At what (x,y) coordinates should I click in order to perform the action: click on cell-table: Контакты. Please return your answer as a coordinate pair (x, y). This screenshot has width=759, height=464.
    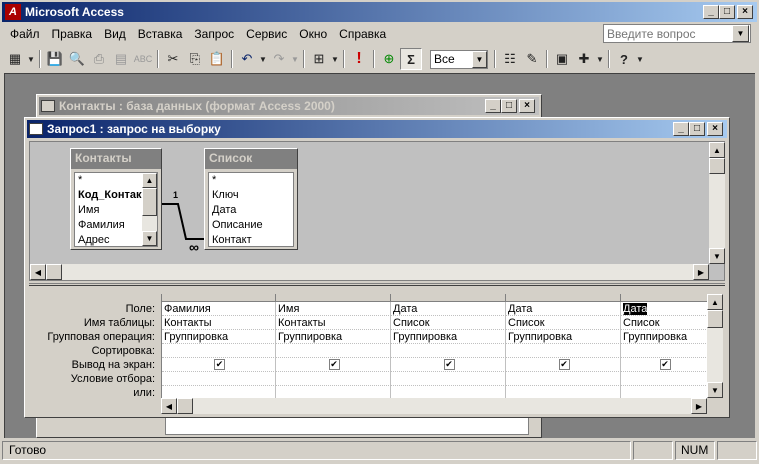
    Looking at the image, I should click on (333, 323).